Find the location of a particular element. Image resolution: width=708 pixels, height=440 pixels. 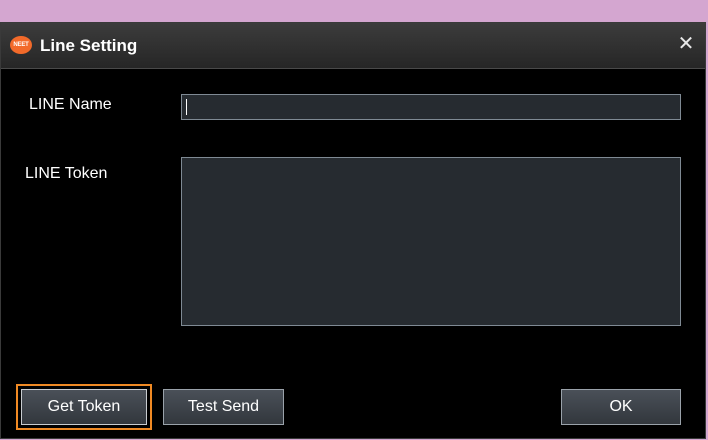

app-logo-text: NEET is located at coordinates (21, 45).